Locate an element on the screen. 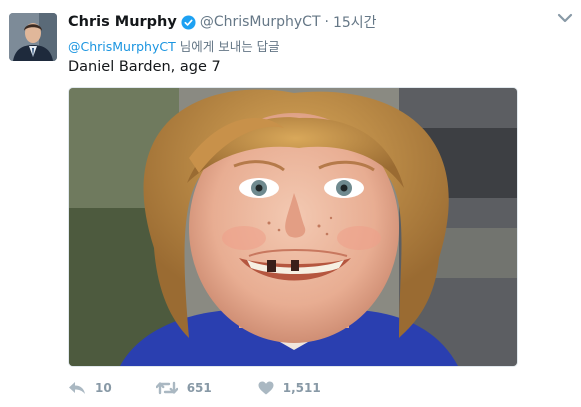 The height and width of the screenshot is (407, 581). tweet-actions: 10 651 1,511 is located at coordinates (207, 388).